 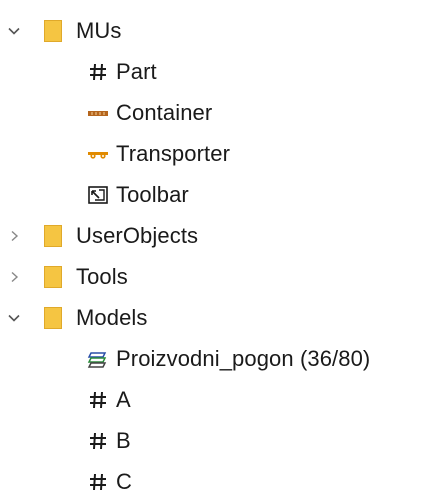 I want to click on tree-node-label: Proizvodni_pogon (36/80), so click(x=243, y=358).